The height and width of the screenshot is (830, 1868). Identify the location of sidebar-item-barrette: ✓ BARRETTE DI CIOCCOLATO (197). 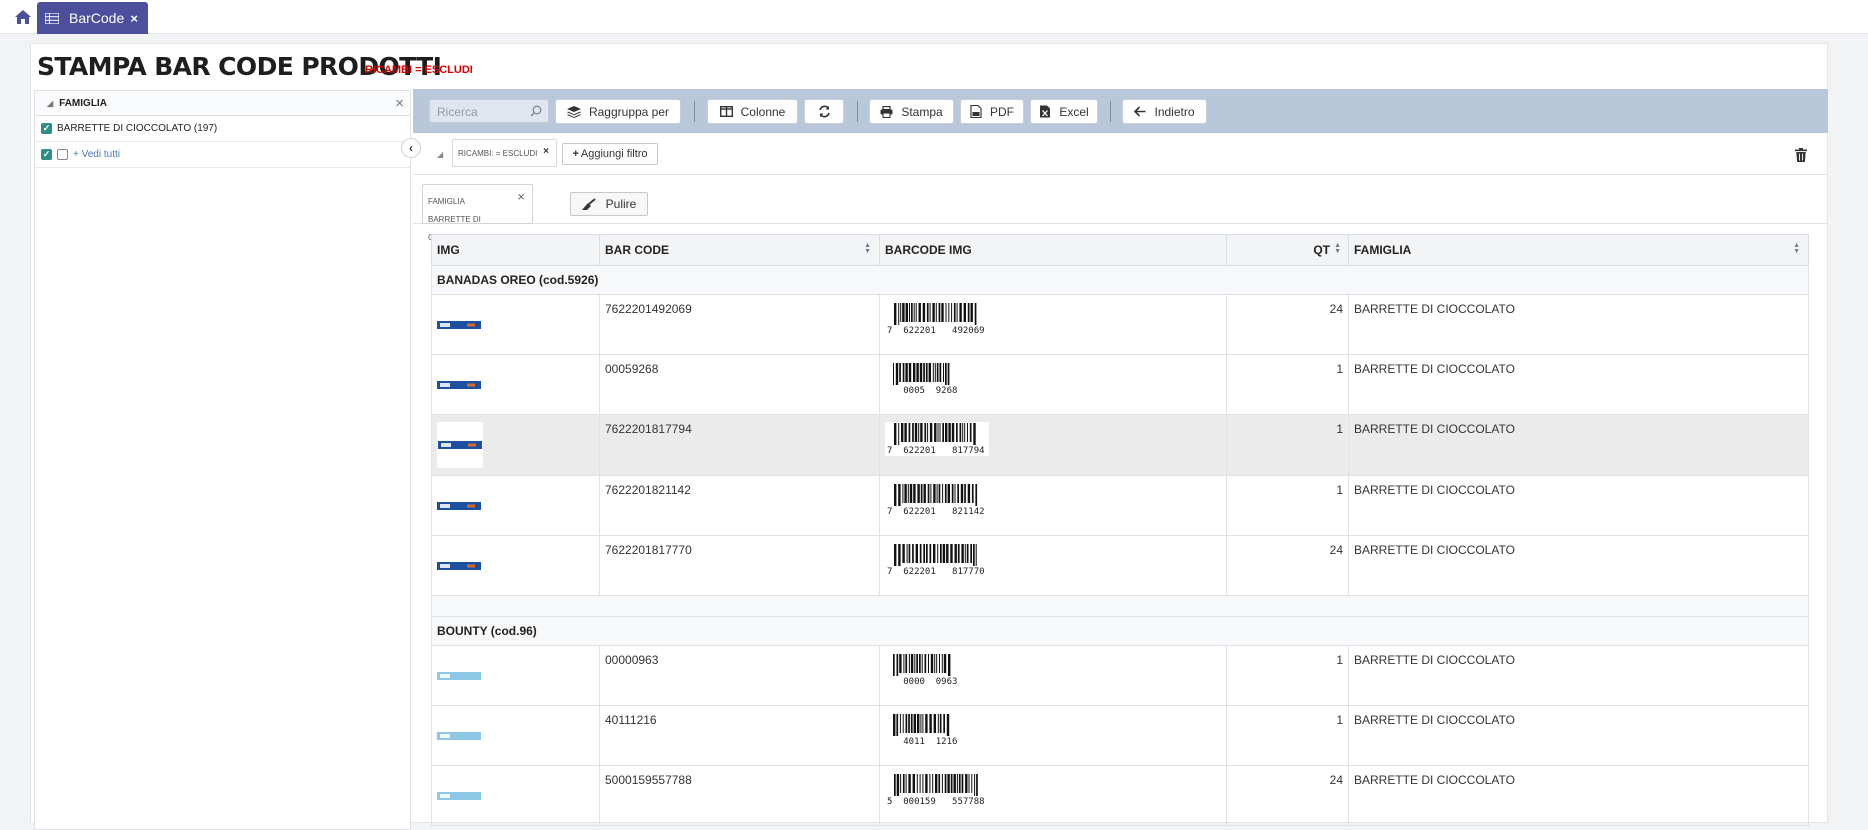
(222, 129).